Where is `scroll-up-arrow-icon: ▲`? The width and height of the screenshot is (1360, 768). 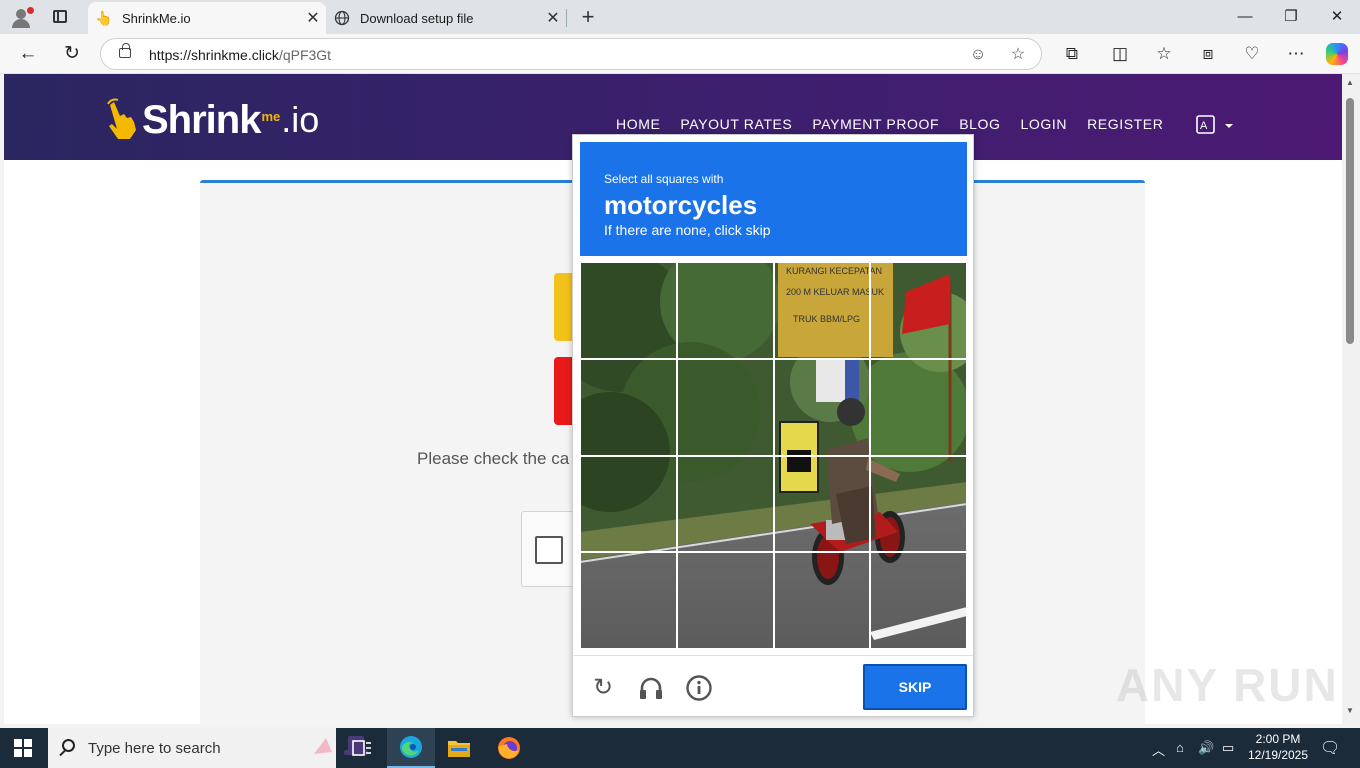 scroll-up-arrow-icon: ▲ is located at coordinates (1350, 82).